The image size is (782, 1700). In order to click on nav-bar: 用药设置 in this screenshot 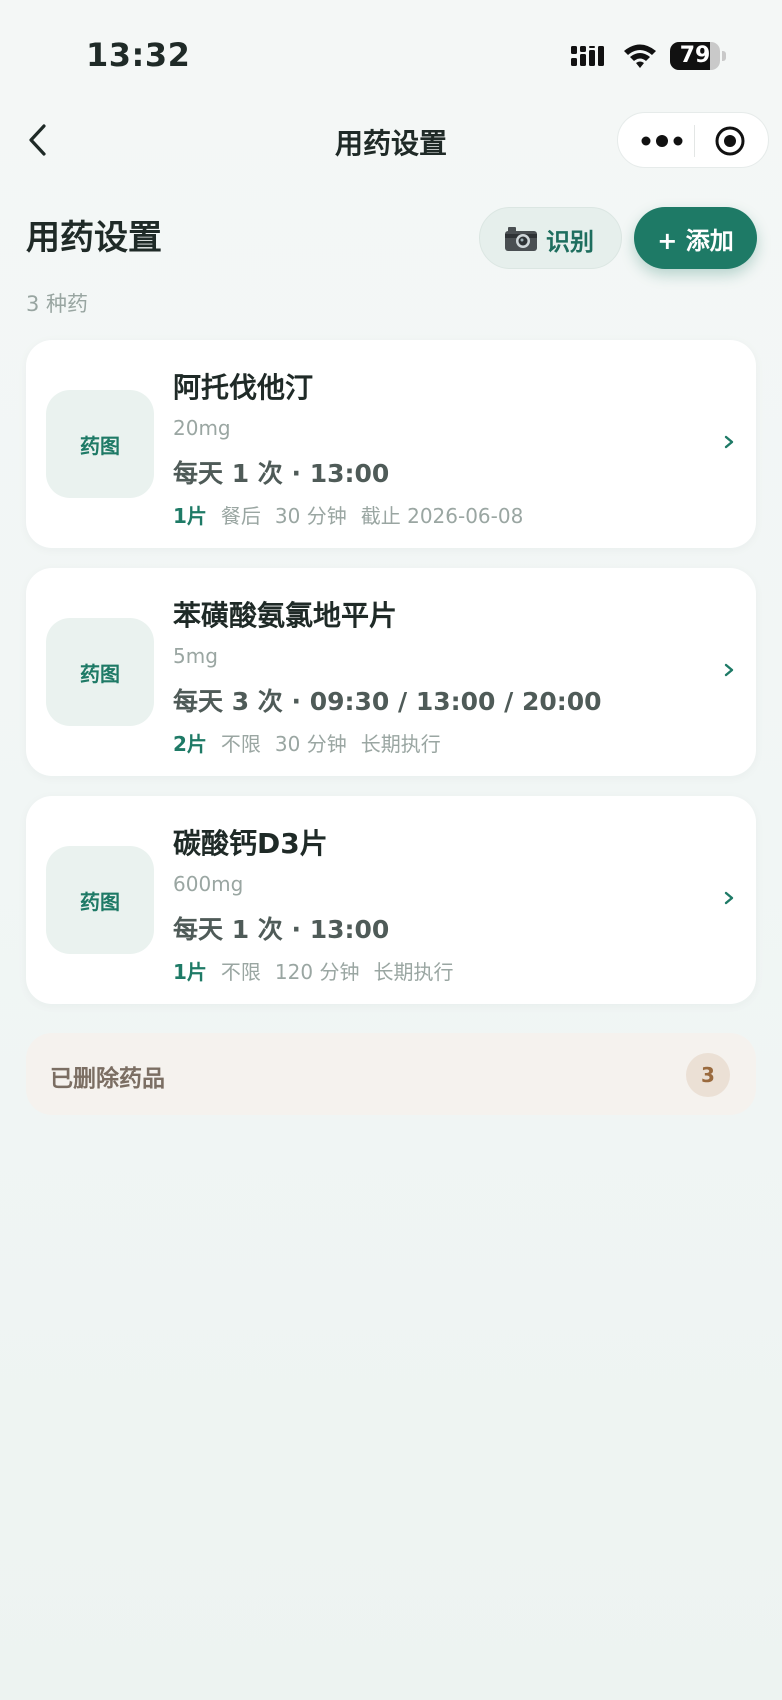, I will do `click(391, 140)`.